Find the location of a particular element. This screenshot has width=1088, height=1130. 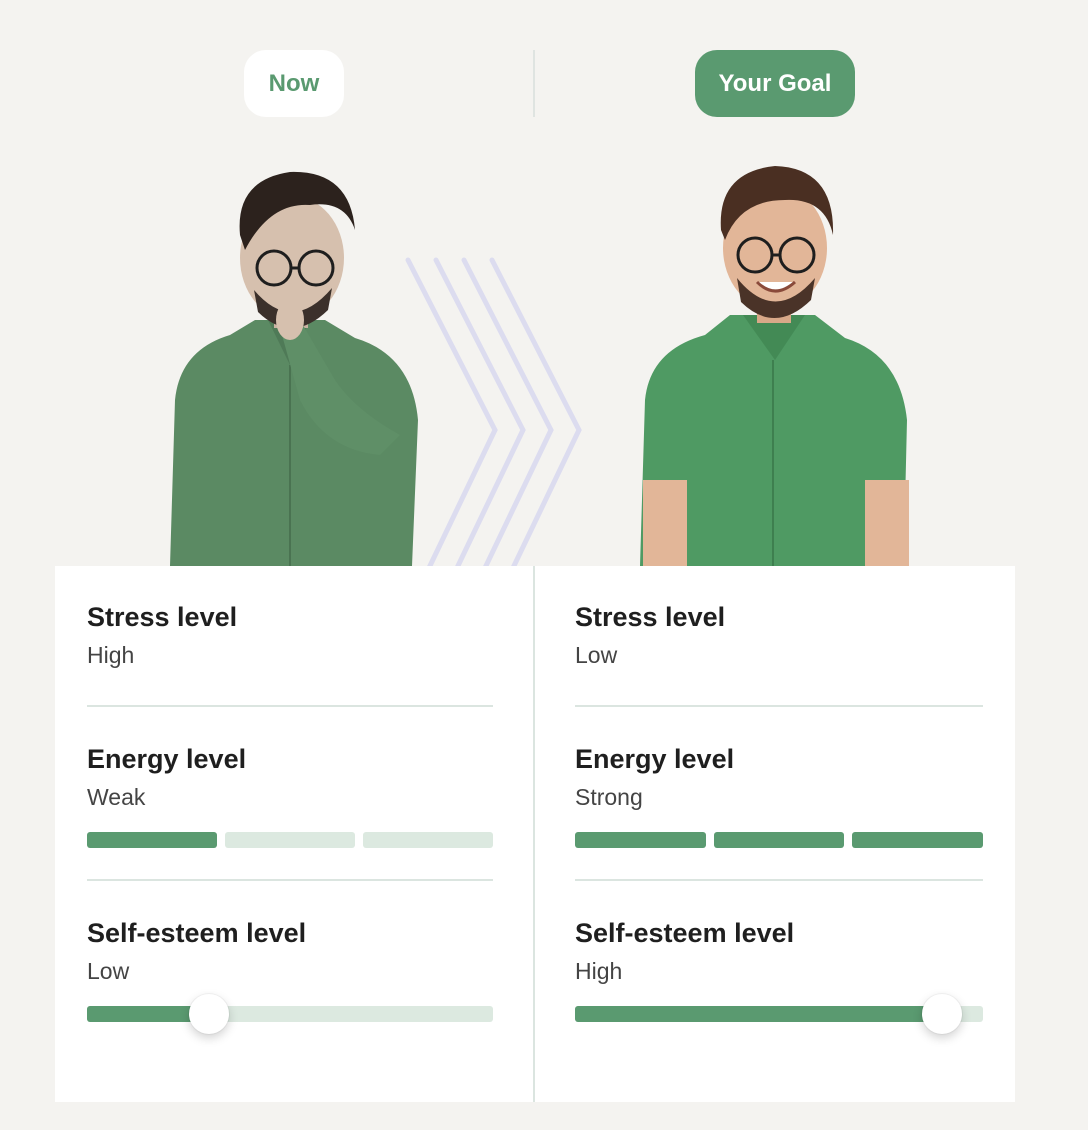

column-divider is located at coordinates (534, 834).